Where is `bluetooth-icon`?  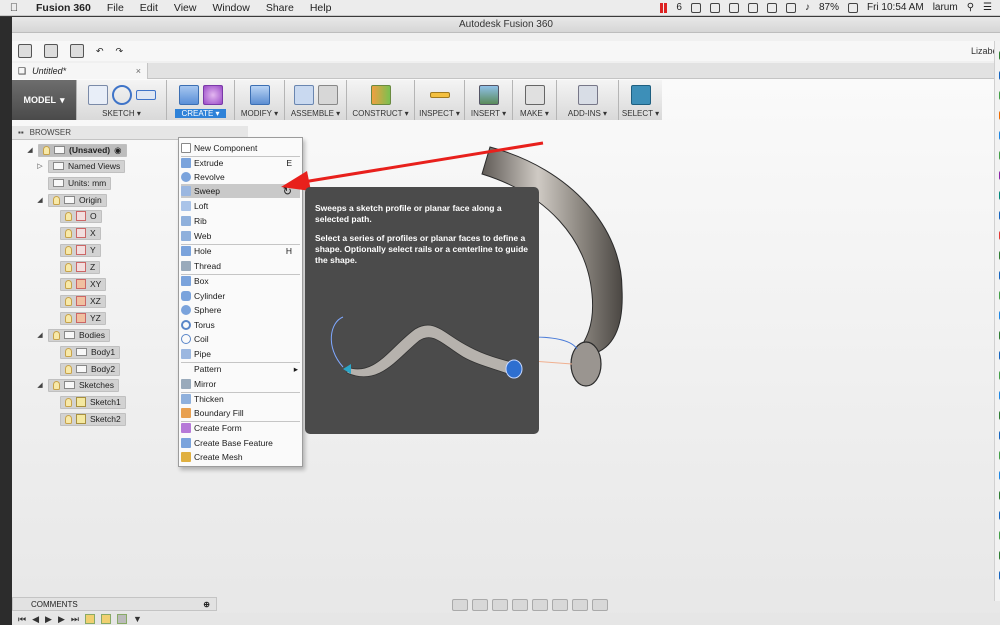
bluetooth-icon is located at coordinates (771, 7).